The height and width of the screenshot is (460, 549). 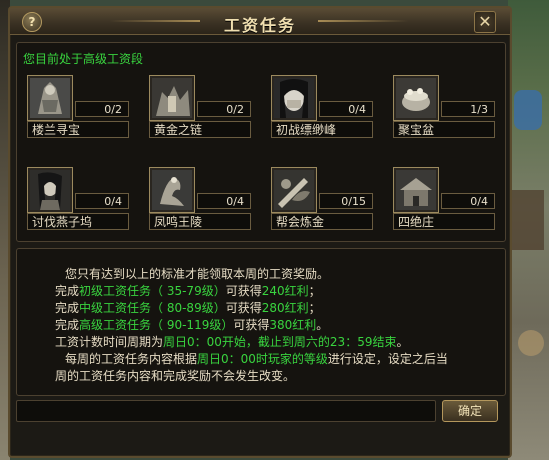 I want to click on task-name: 讨伐燕子坞, so click(x=78, y=221).